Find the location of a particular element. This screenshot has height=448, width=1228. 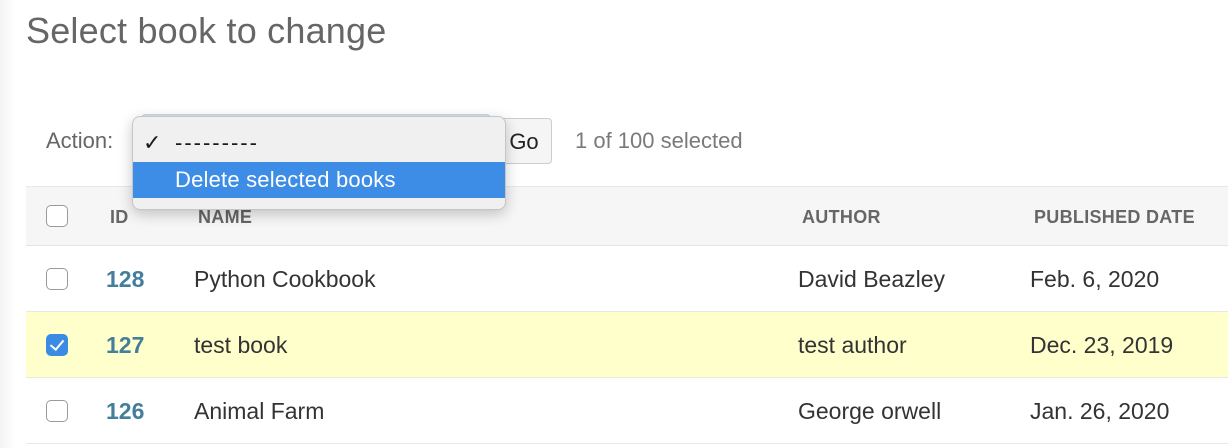

book-id-link: 127 is located at coordinates (125, 345).